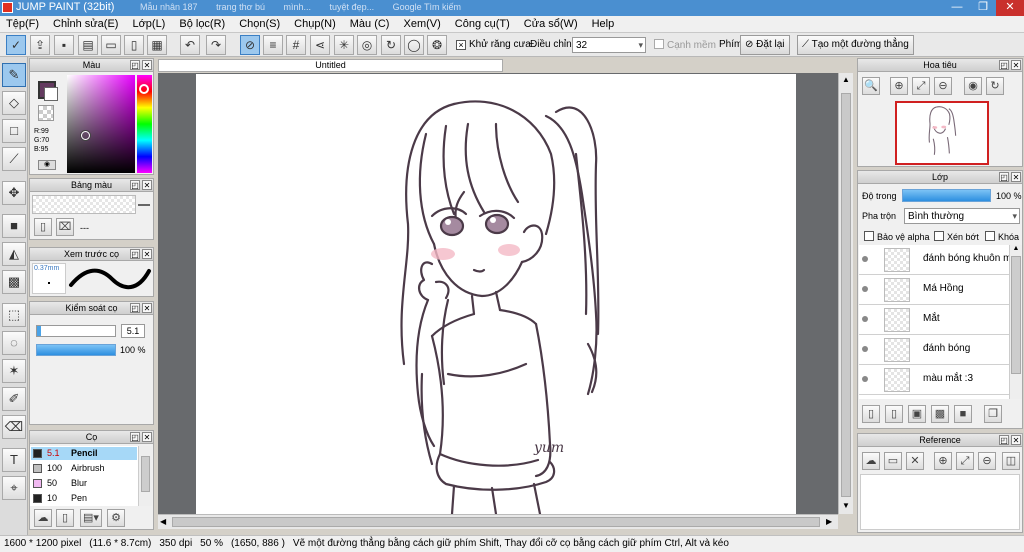  Describe the element at coordinates (940, 414) in the screenshot. I see `layer-pattern-icon: ▩` at that location.